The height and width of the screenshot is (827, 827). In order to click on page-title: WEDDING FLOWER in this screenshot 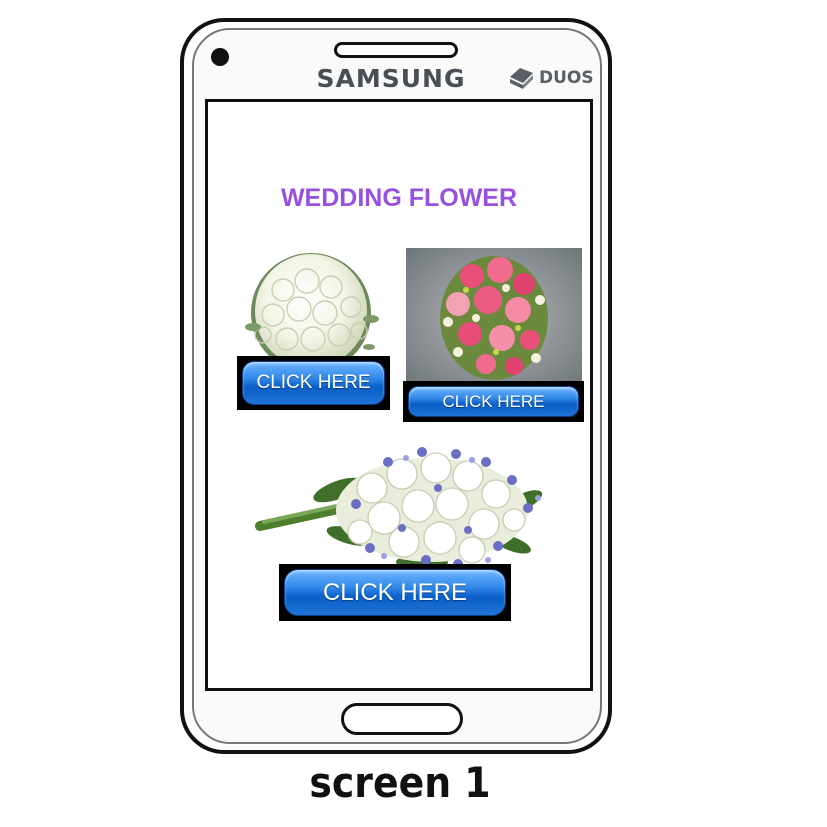, I will do `click(399, 198)`.